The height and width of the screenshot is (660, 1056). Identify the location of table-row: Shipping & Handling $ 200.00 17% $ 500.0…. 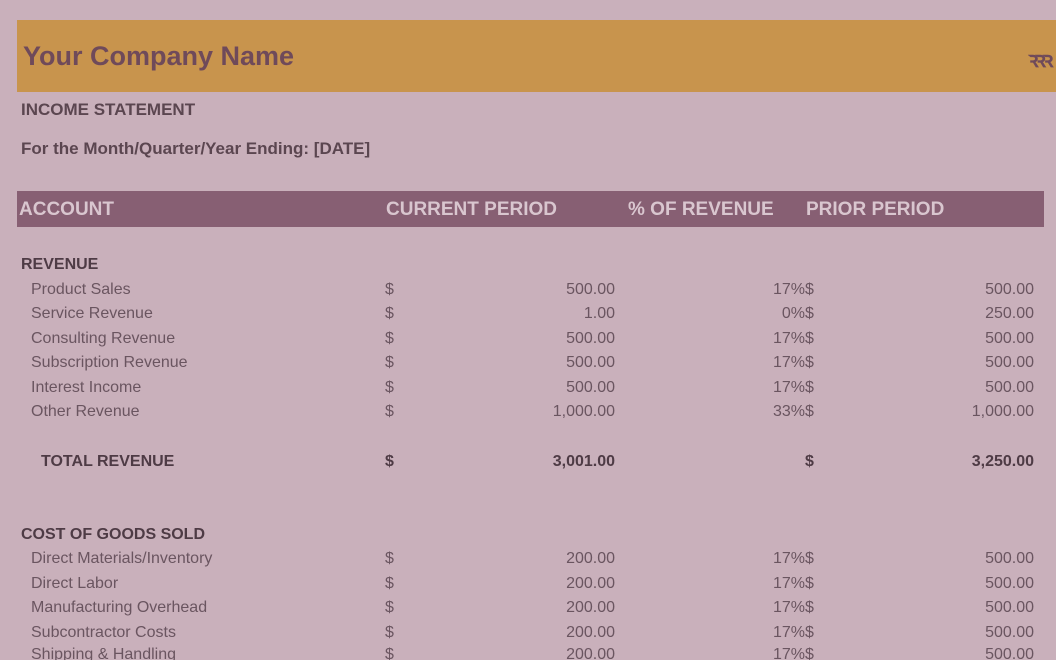
(528, 653).